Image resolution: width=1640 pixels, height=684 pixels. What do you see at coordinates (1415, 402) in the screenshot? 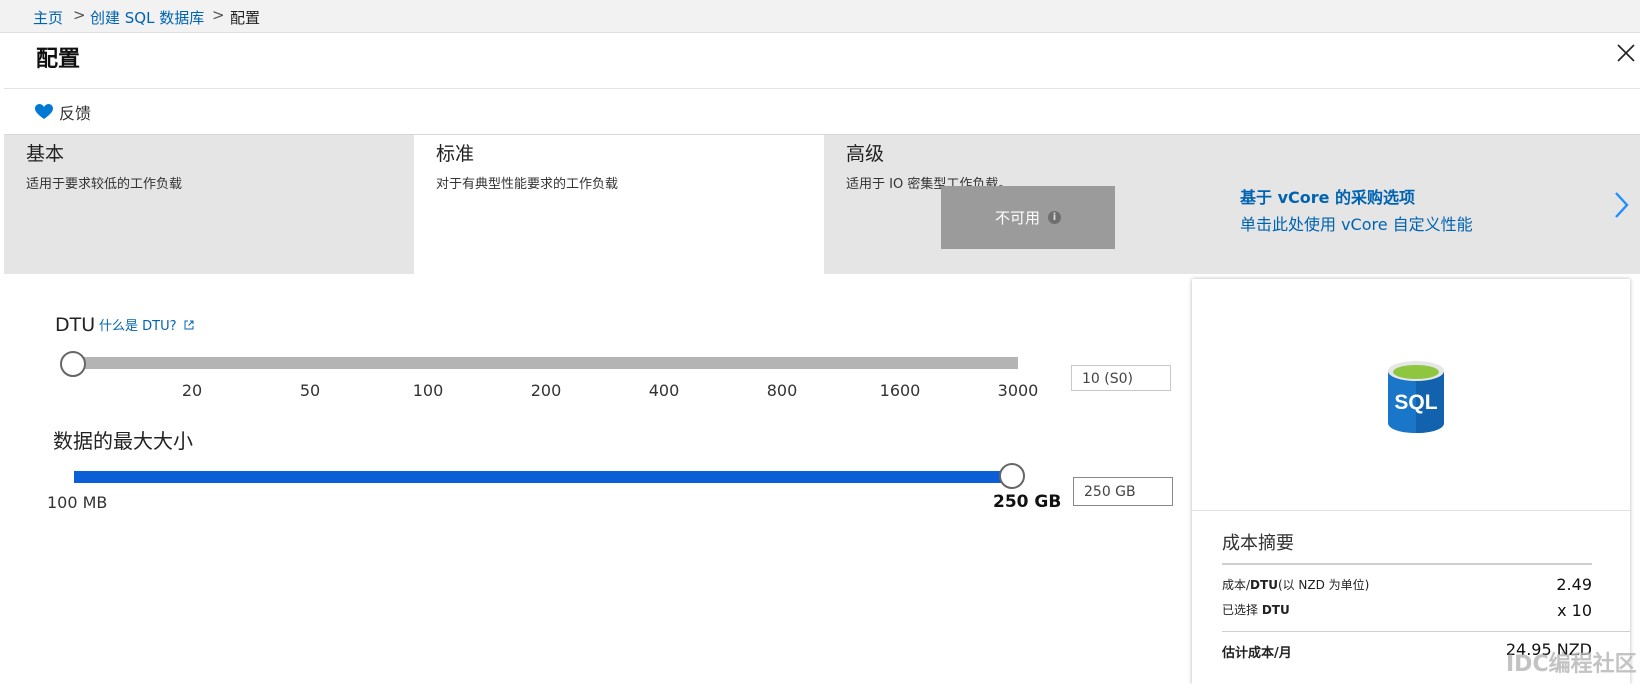
I see `sql-logo-text: SQL` at bounding box center [1415, 402].